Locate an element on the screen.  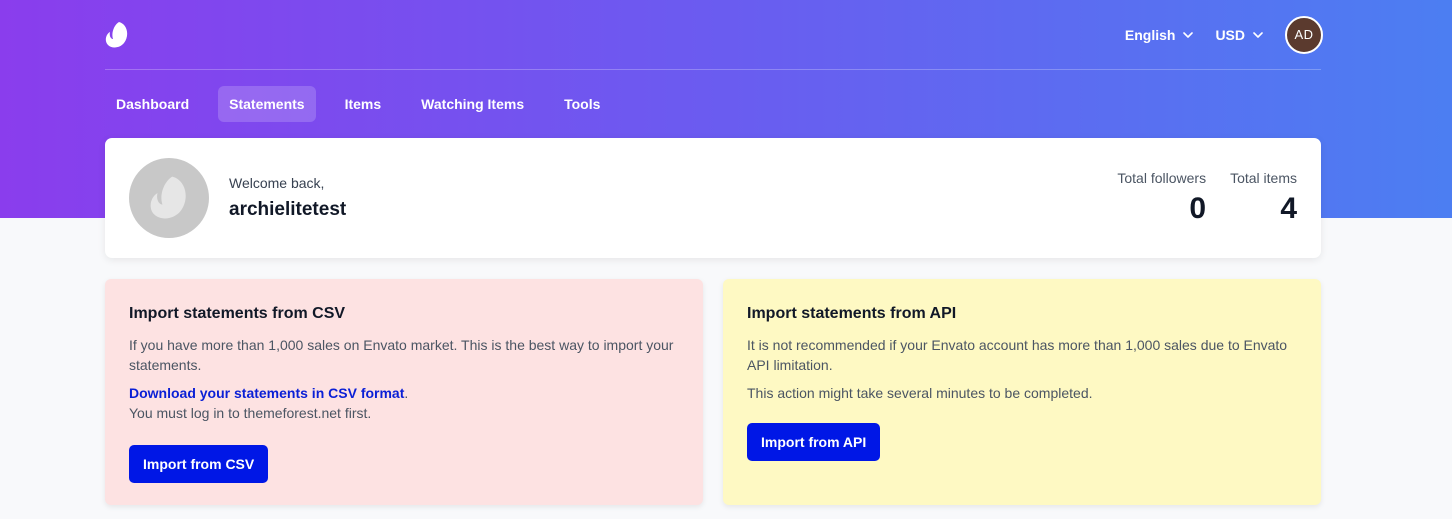
welcome-block: Welcome back, archielitetest is located at coordinates (287, 198).